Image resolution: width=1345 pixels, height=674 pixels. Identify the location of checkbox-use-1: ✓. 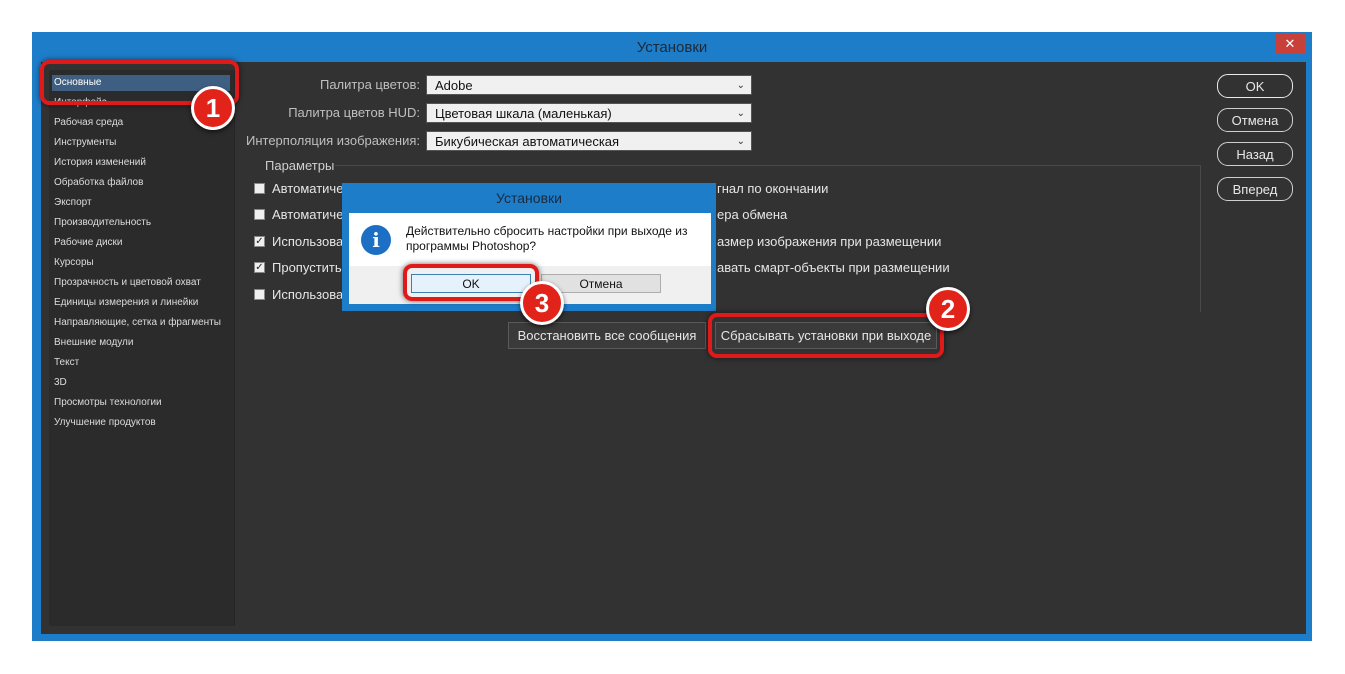
(259, 241).